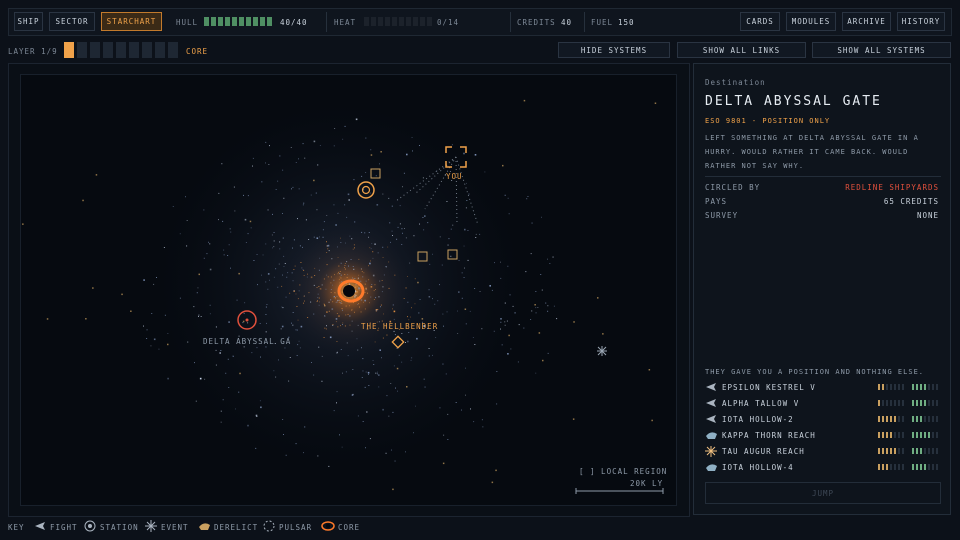 This screenshot has height=540, width=960. I want to click on system-list-item: ALPHA TALLOW V, so click(760, 403).